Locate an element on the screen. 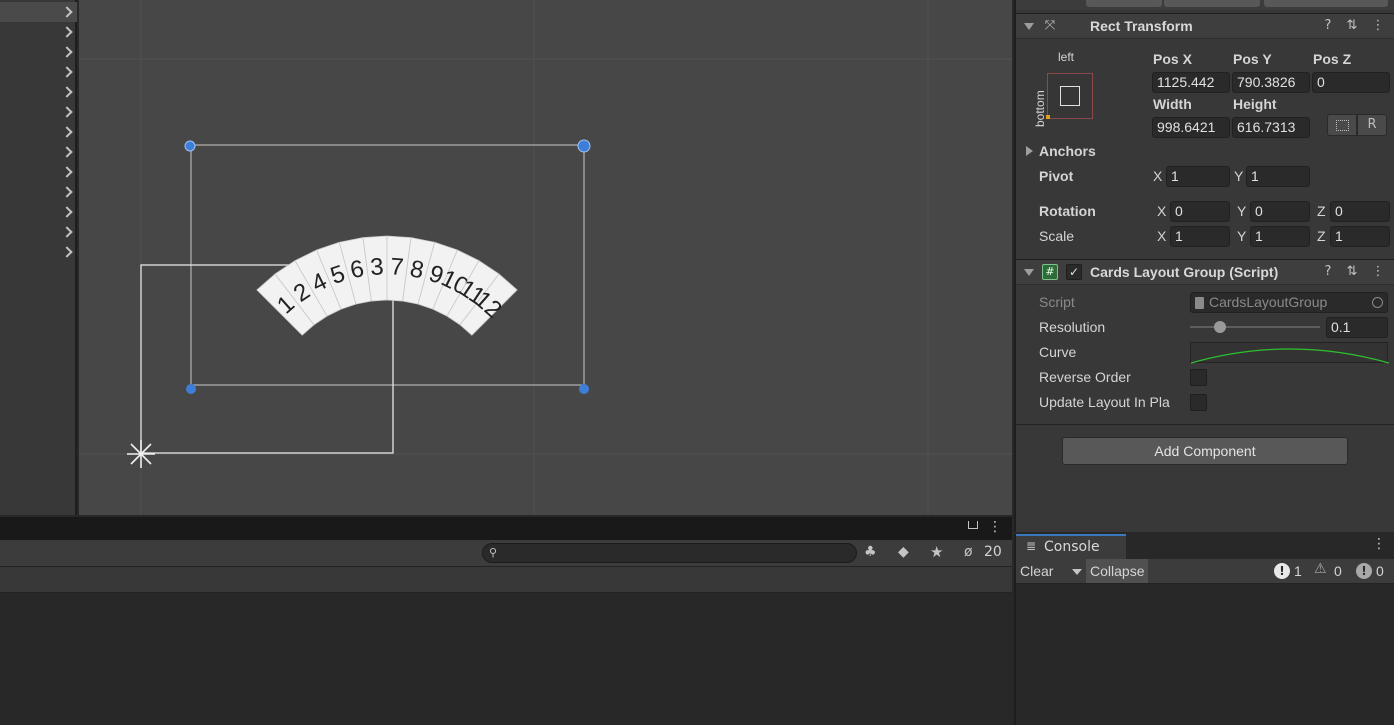 Image resolution: width=1394 pixels, height=725 pixels. prefab-overrides-button is located at coordinates (1326, 3).